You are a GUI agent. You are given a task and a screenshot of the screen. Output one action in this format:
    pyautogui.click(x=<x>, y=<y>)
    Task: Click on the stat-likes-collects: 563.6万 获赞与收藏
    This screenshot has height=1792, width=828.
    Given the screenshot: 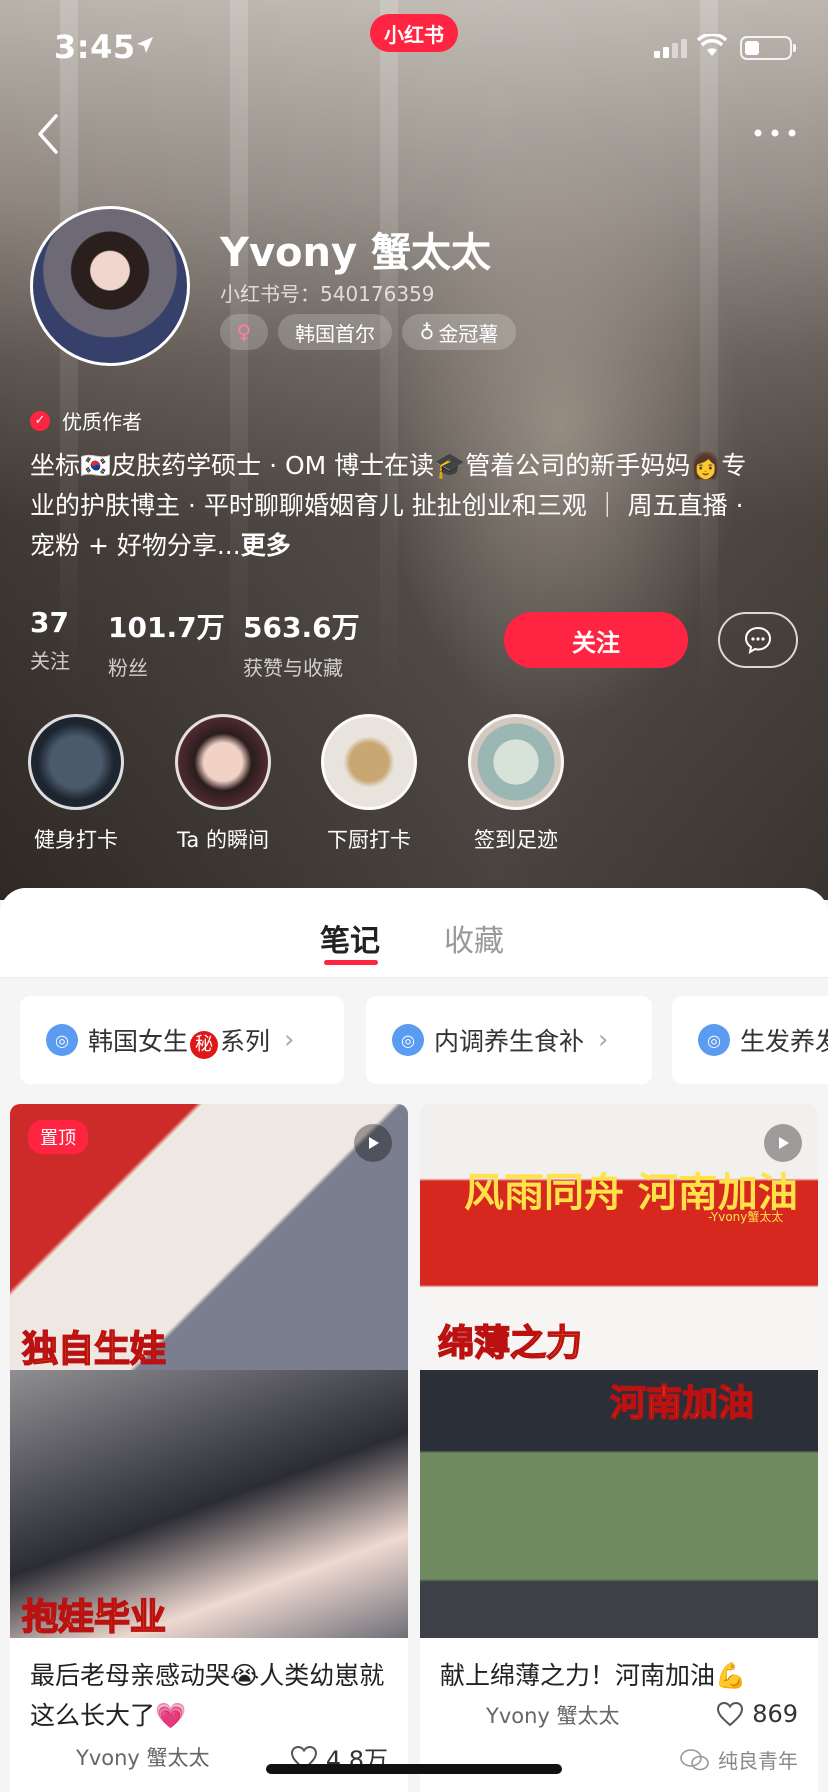 What is the action you would take?
    pyautogui.click(x=301, y=643)
    